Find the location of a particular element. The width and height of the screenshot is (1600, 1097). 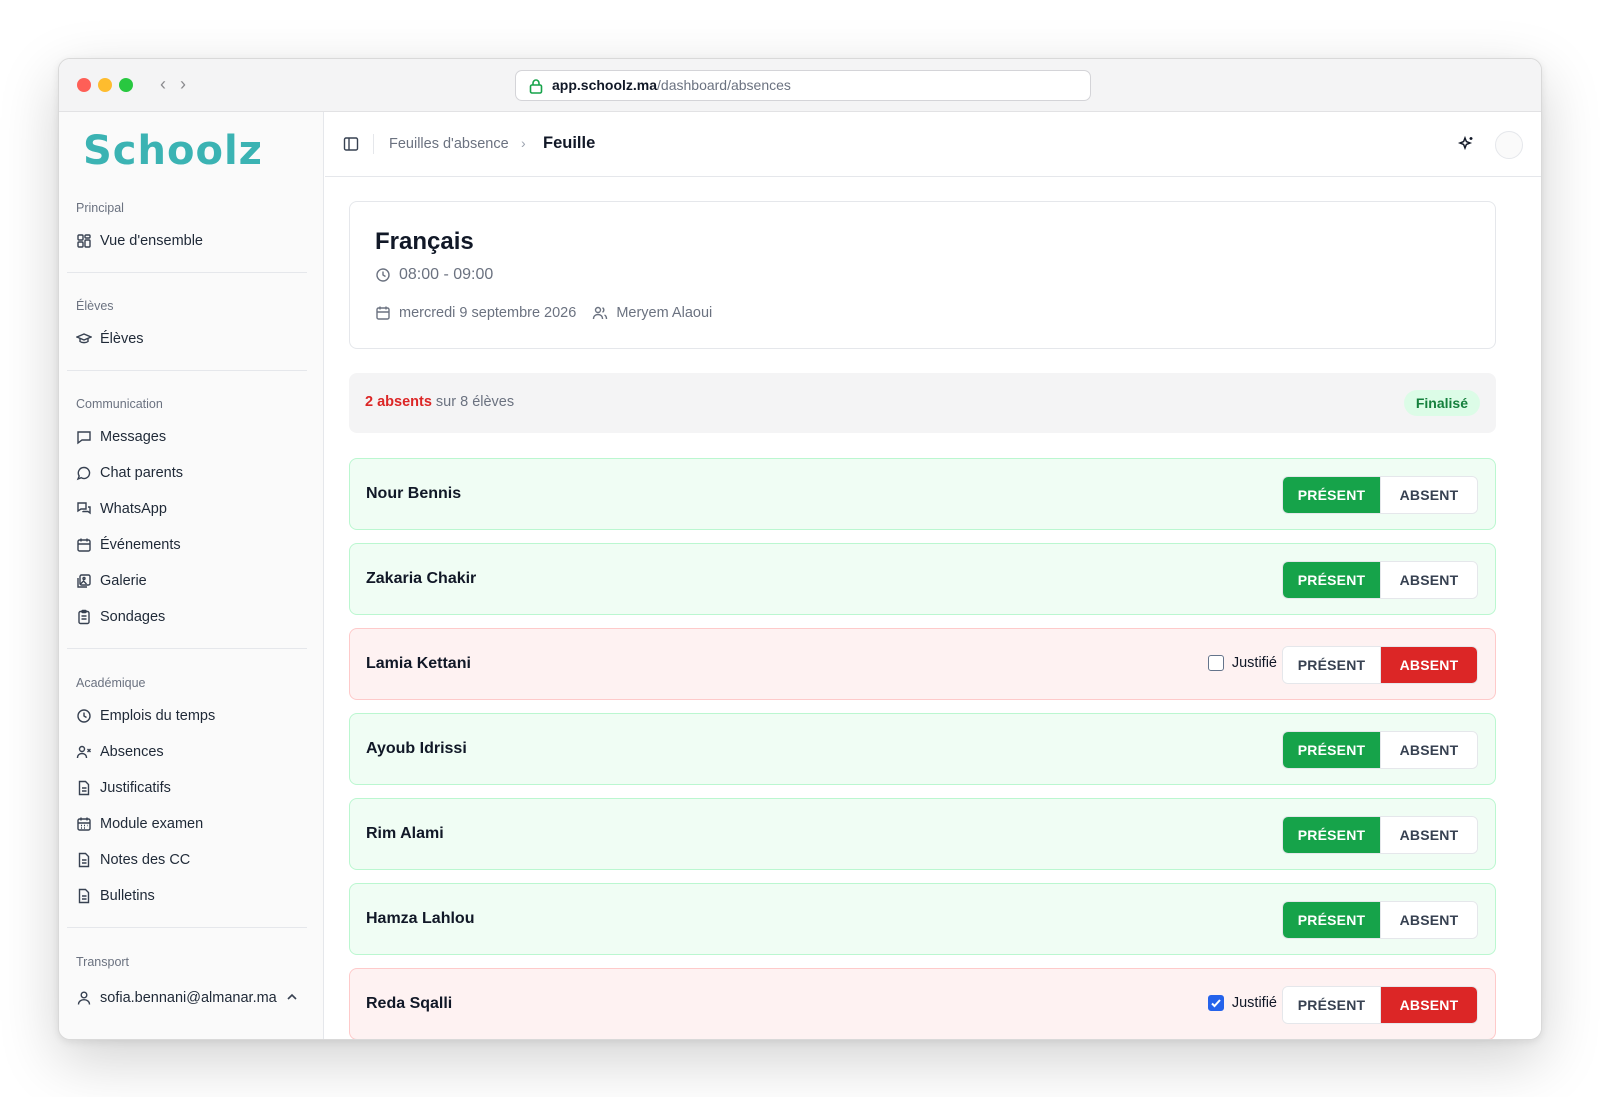

sidebar-item-evenements: Événements is located at coordinates (187, 545).